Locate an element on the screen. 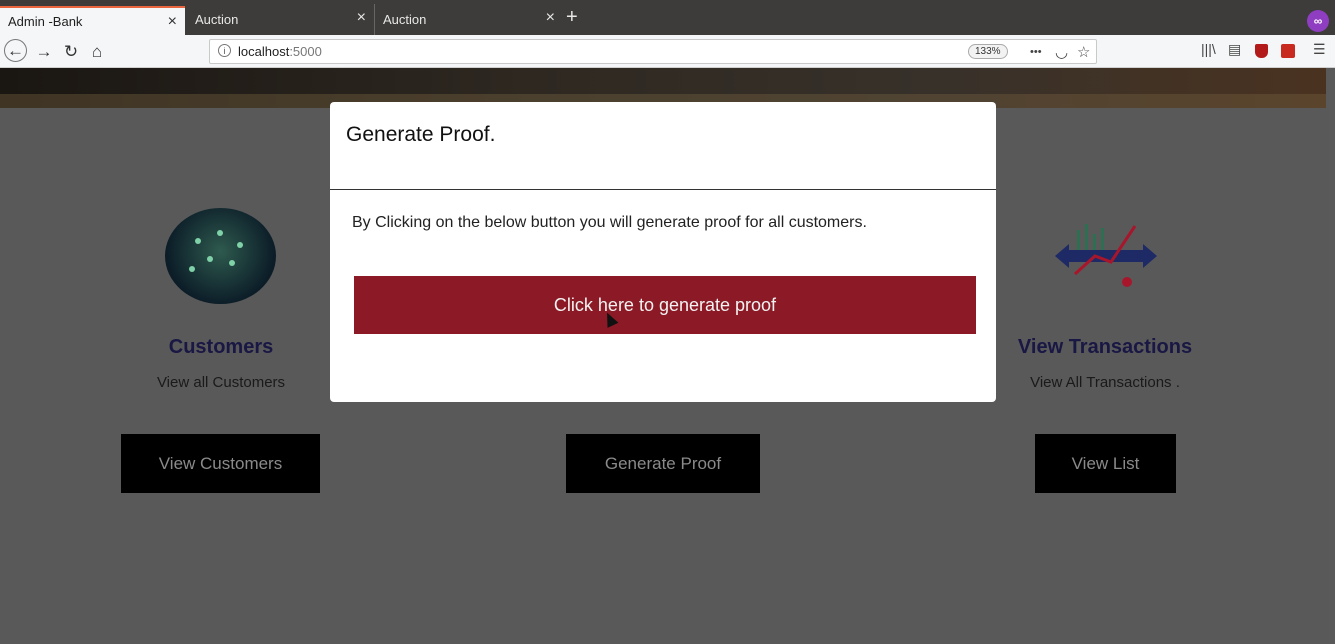  library-icon: |||\ is located at coordinates (1208, 49).